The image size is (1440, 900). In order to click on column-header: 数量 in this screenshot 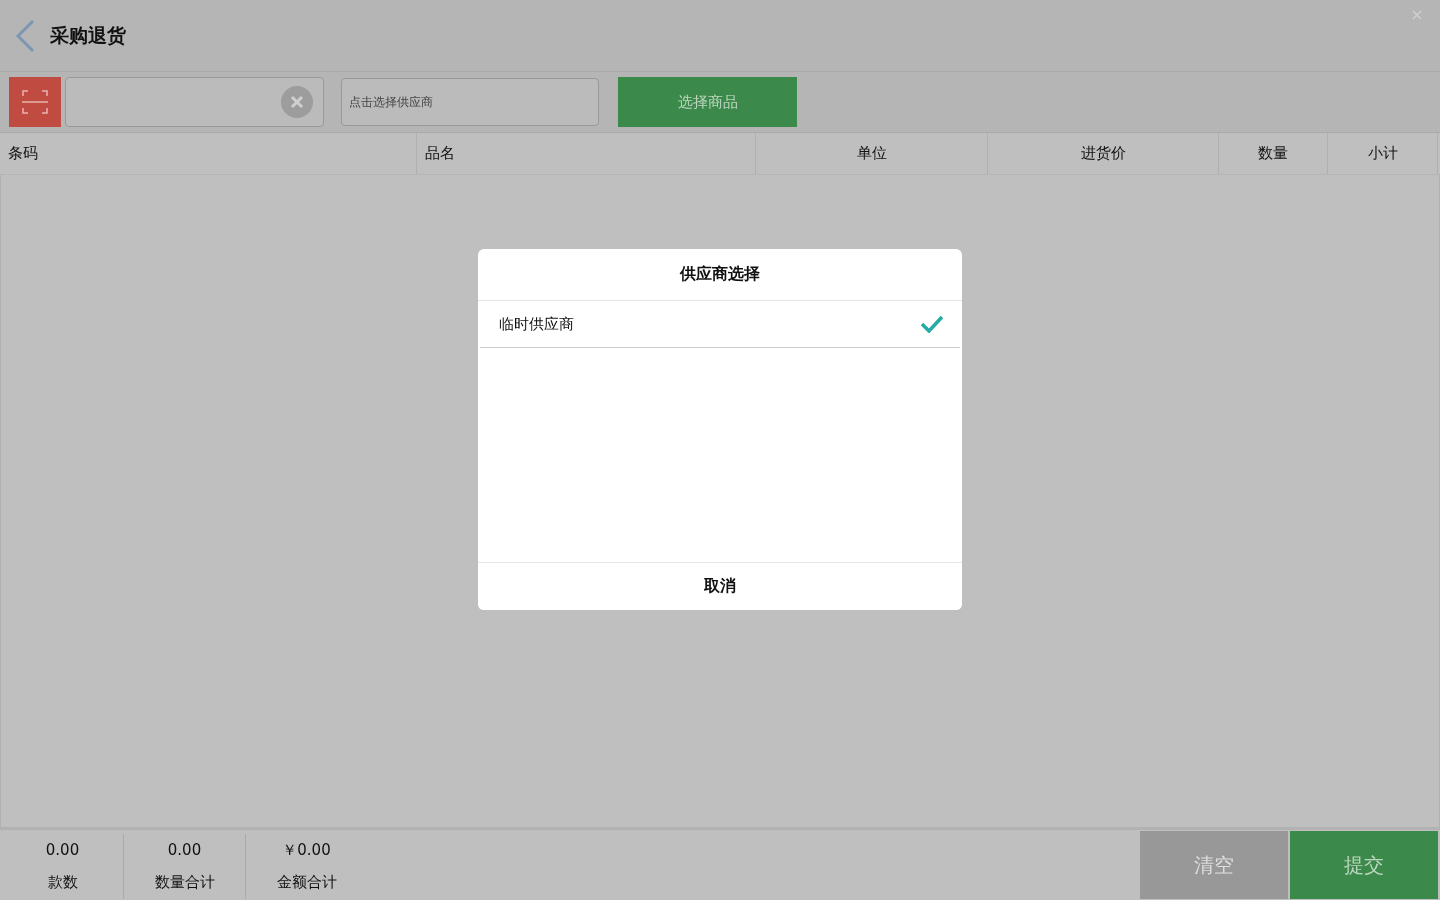, I will do `click(1273, 153)`.